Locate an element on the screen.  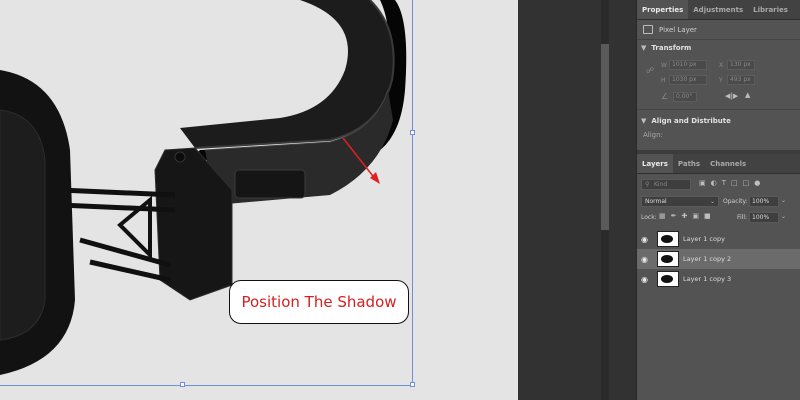
shape-filter-icon: □ is located at coordinates (734, 183).